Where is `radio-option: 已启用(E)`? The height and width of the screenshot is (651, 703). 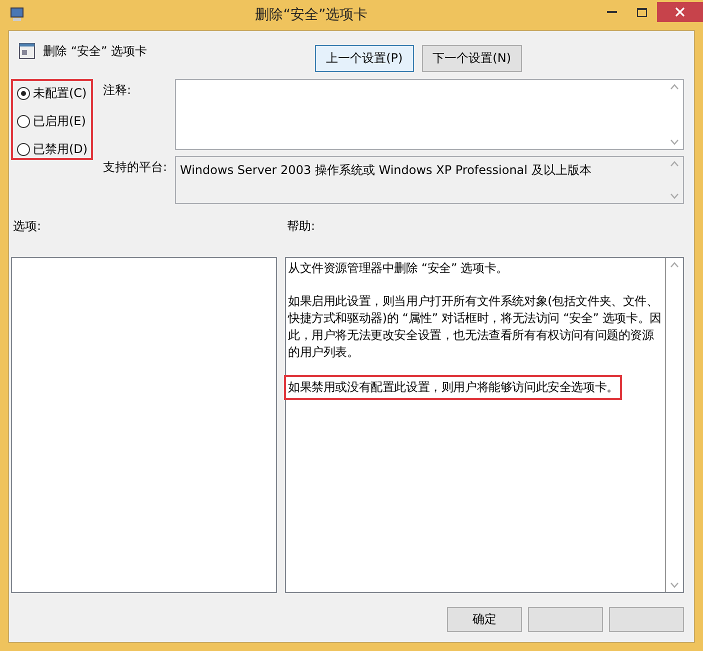
radio-option: 已启用(E) is located at coordinates (54, 121).